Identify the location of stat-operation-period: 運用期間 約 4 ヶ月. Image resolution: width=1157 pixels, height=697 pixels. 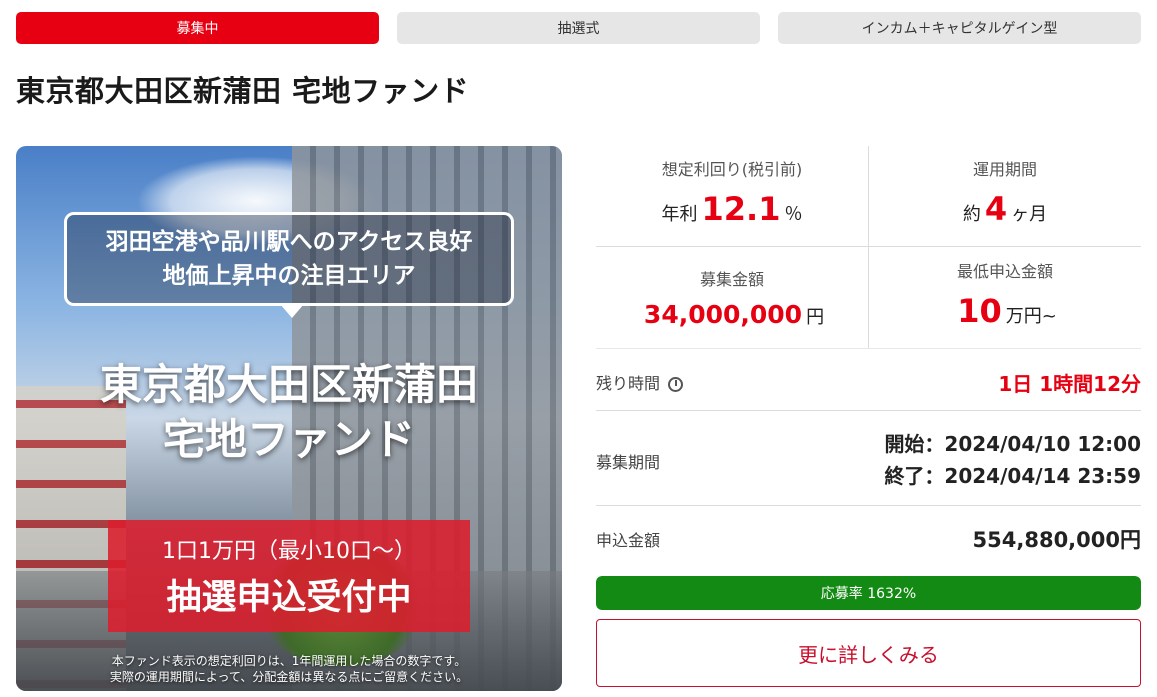
(1005, 192).